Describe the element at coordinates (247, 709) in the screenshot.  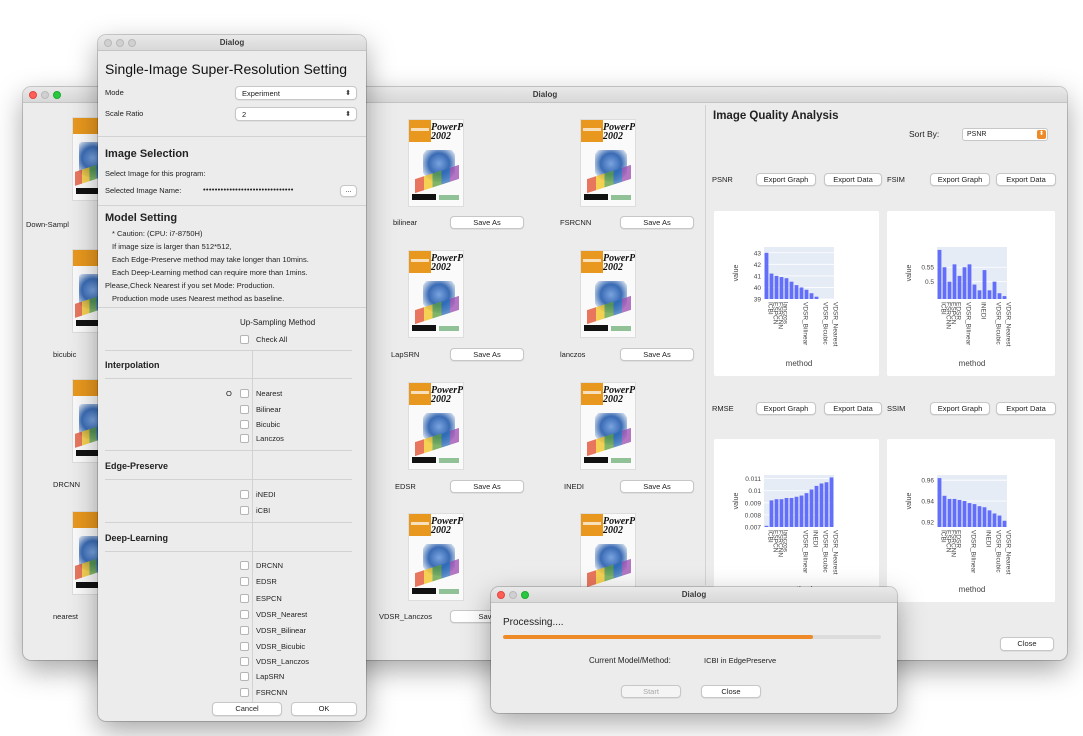
I see `cancel-button: Cancel` at that location.